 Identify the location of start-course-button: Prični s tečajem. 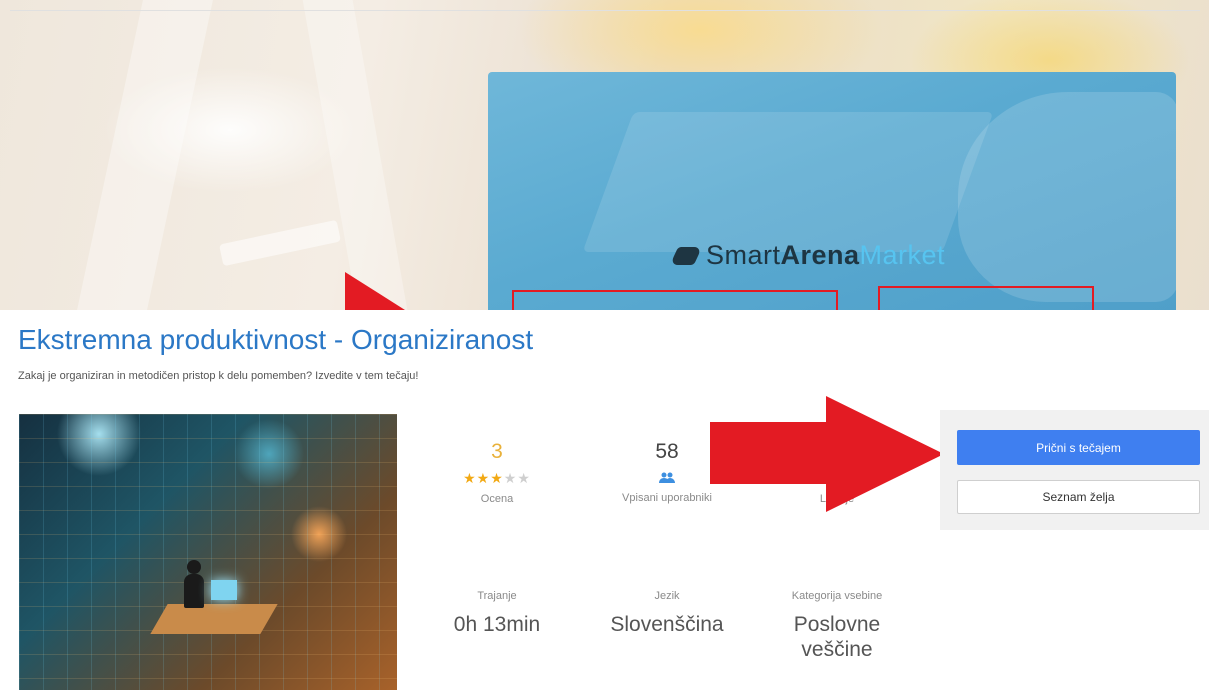
(1078, 447).